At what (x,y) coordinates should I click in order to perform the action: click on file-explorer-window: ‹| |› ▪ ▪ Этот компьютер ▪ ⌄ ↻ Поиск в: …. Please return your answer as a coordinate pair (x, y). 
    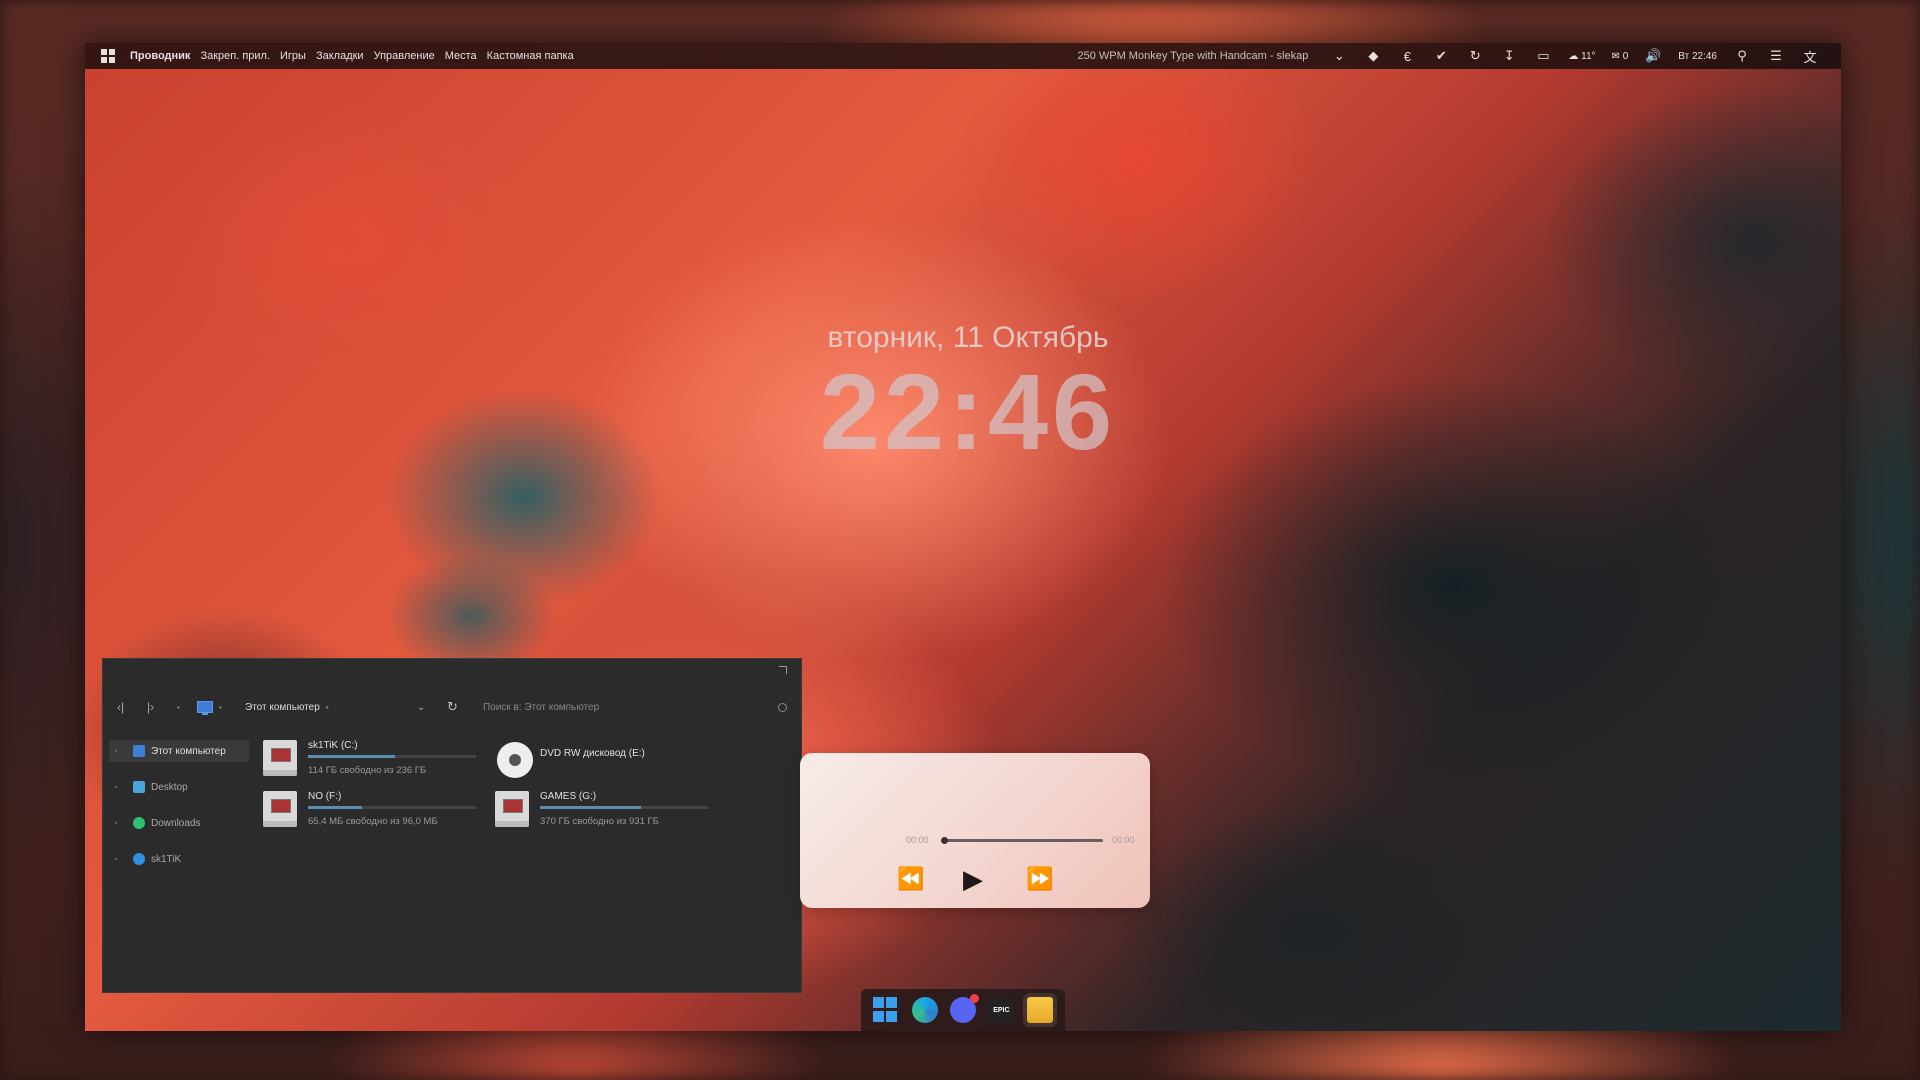
    Looking at the image, I should click on (452, 825).